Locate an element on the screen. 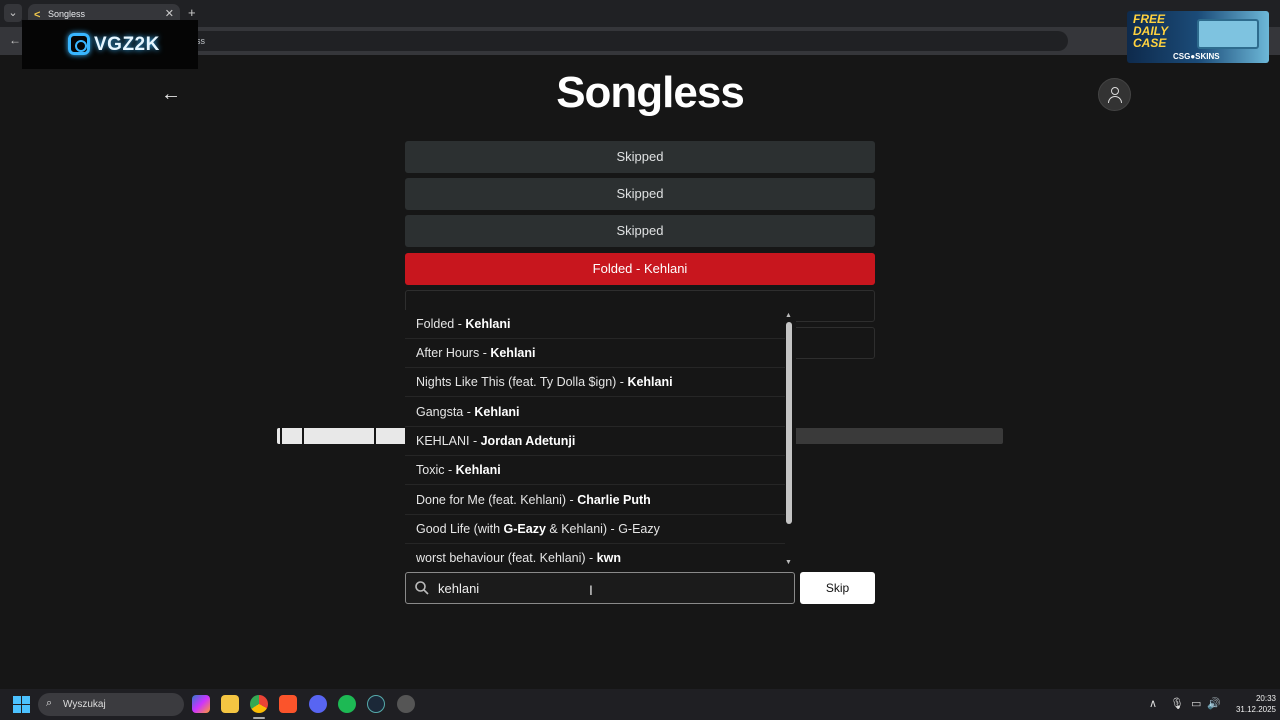 The height and width of the screenshot is (720, 1280). streamer-logo-overlay: VGZ2K is located at coordinates (110, 44).